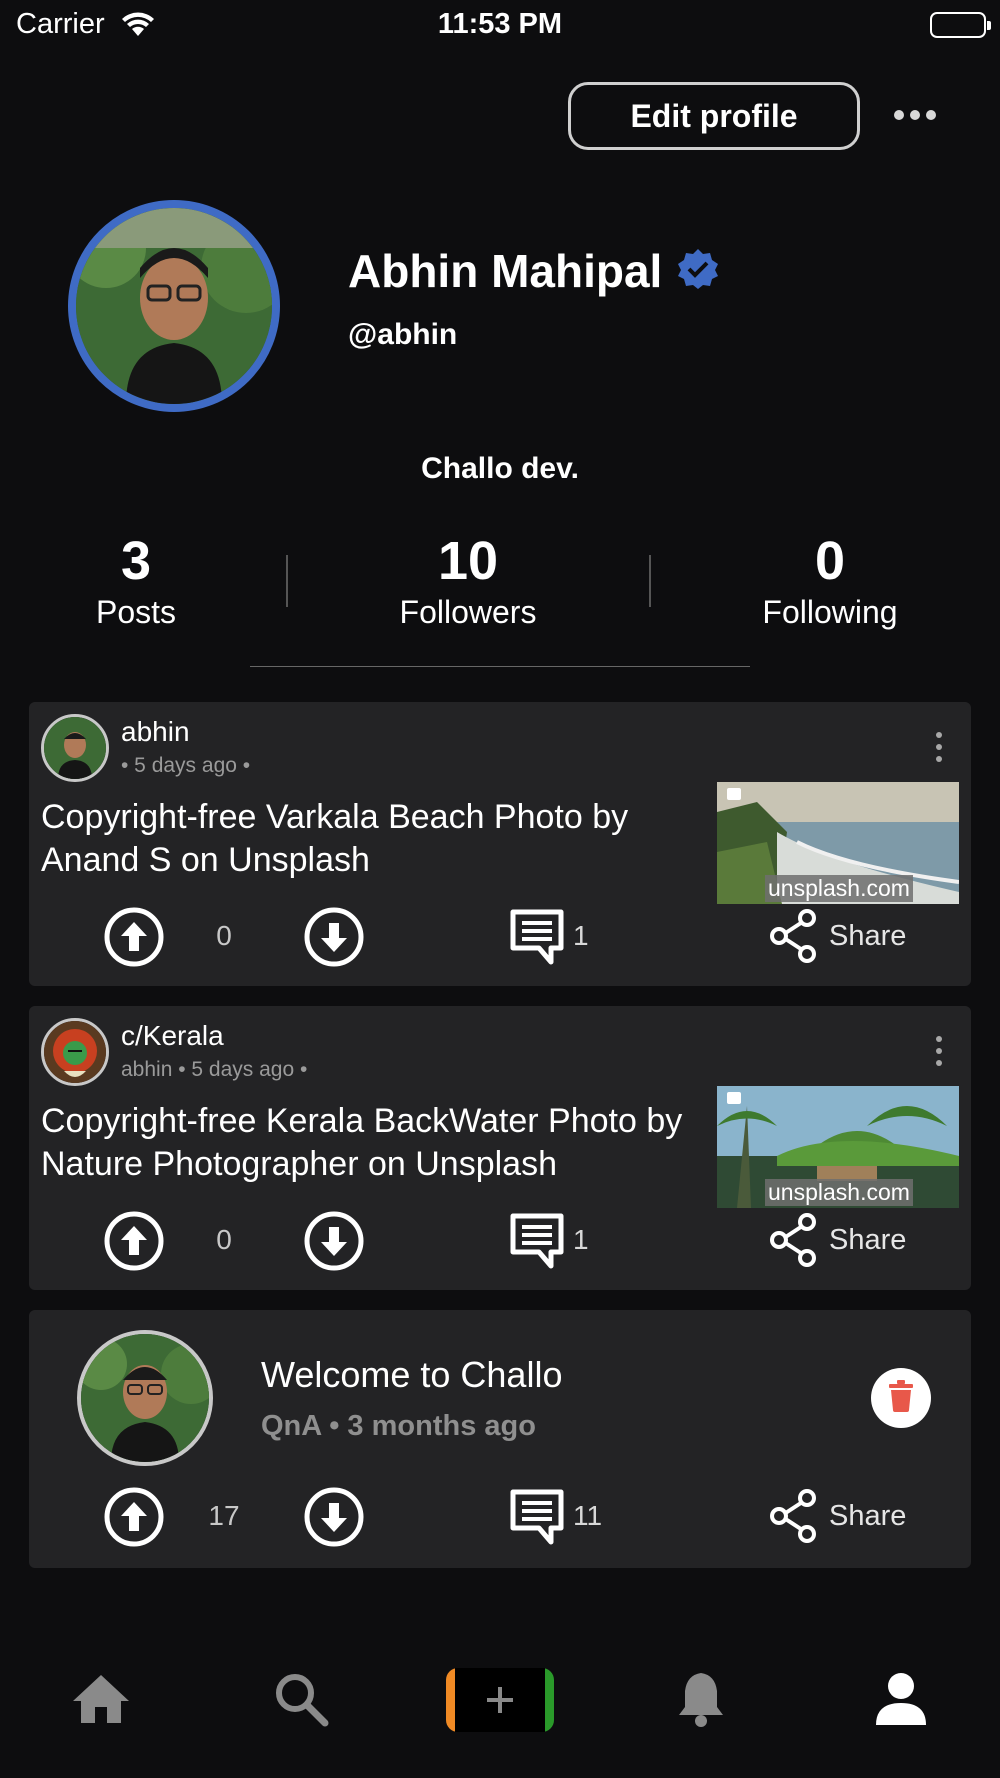  What do you see at coordinates (214, 1069) in the screenshot?
I see `post-meta: abhin • 5 days ago •` at bounding box center [214, 1069].